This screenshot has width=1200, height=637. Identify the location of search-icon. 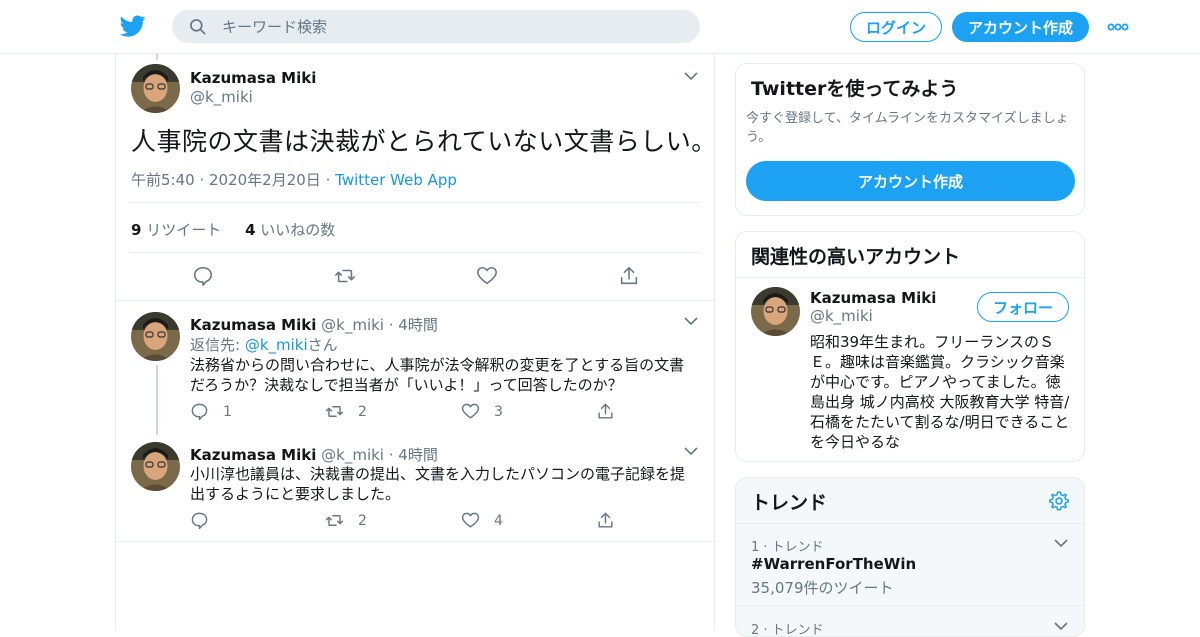
(198, 27).